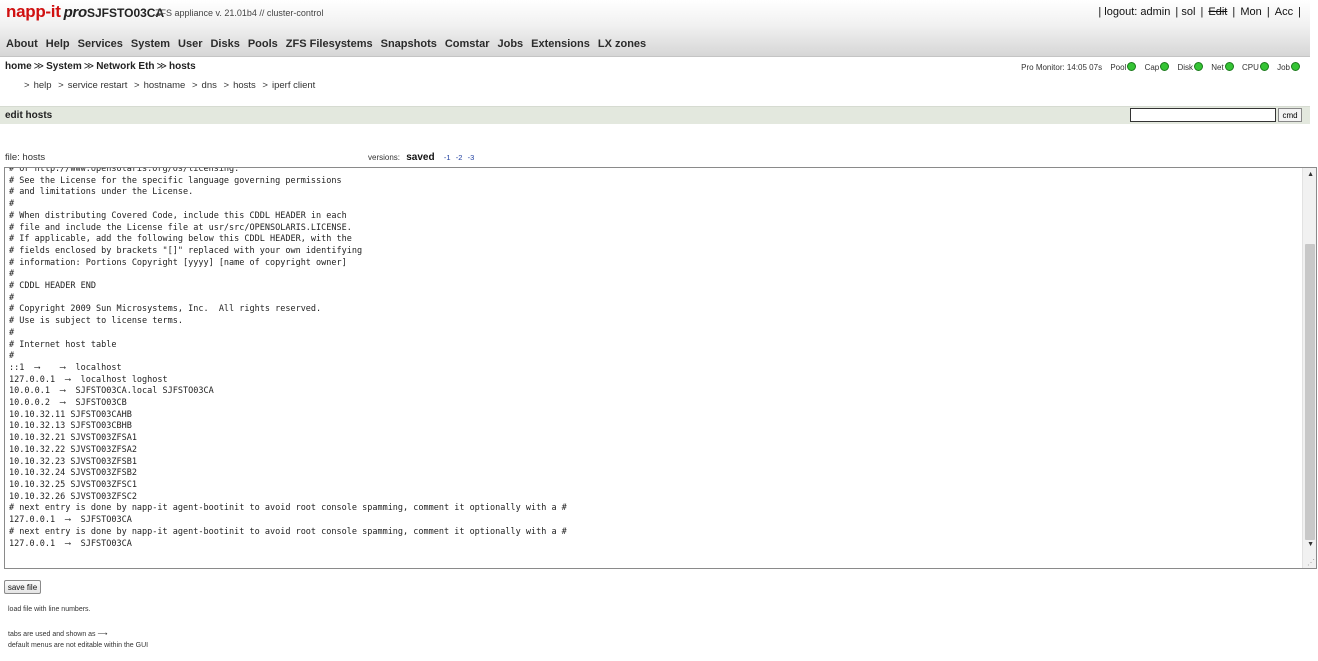 Image resolution: width=1318 pixels, height=661 pixels. What do you see at coordinates (1185, 67) in the screenshot?
I see `monitor-disk-label: Disk` at bounding box center [1185, 67].